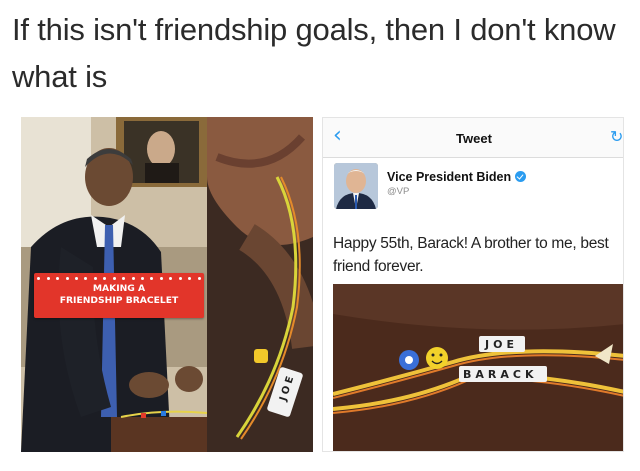 The width and height of the screenshot is (640, 471). I want to click on making-bracelet-banner: MAKING A FRIENDSHIP BRACELET, so click(119, 295).